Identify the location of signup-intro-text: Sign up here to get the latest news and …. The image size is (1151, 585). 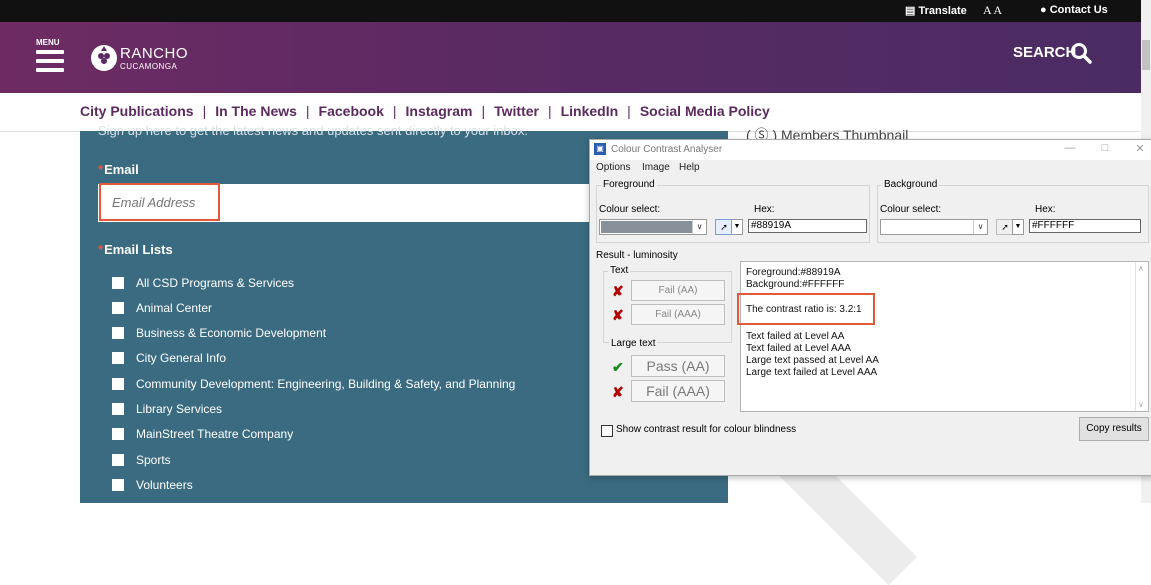
(313, 130).